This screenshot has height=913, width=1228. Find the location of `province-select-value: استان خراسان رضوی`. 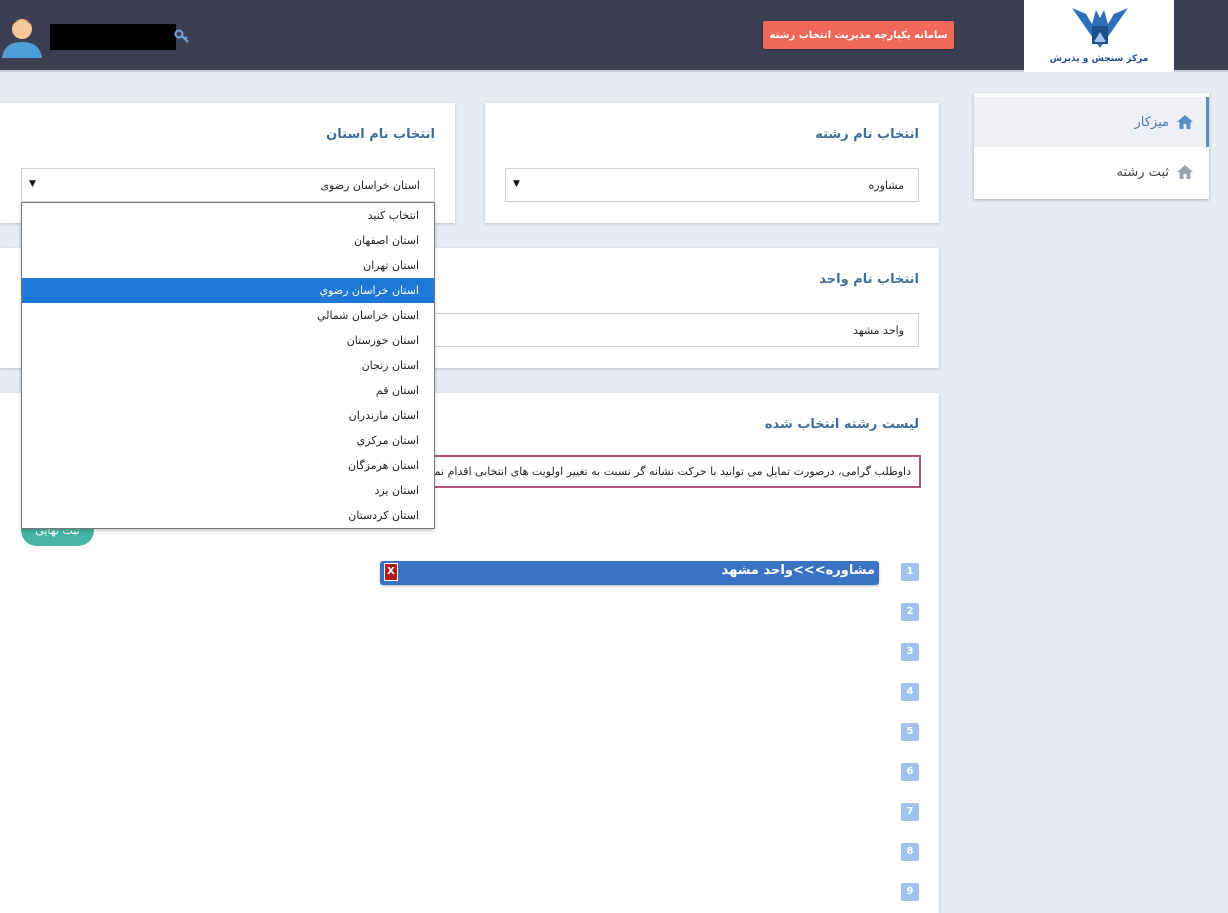

province-select-value: استان خراسان رضوی is located at coordinates (370, 185).